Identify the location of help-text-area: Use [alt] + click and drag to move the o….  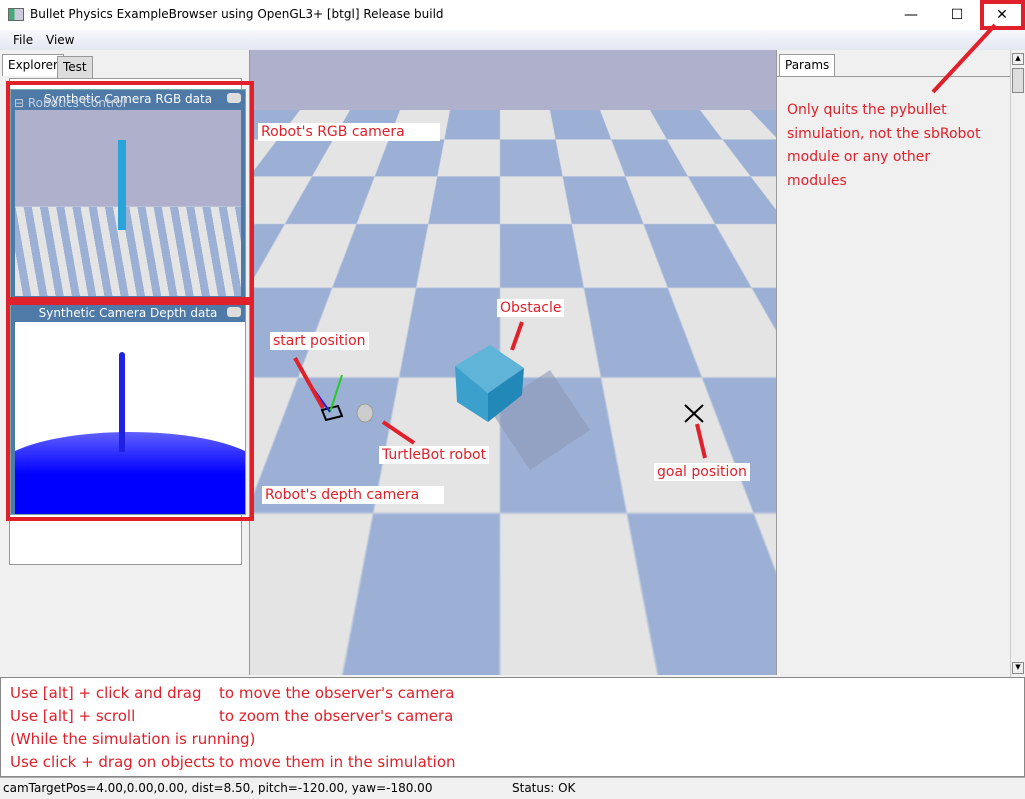
(512, 727).